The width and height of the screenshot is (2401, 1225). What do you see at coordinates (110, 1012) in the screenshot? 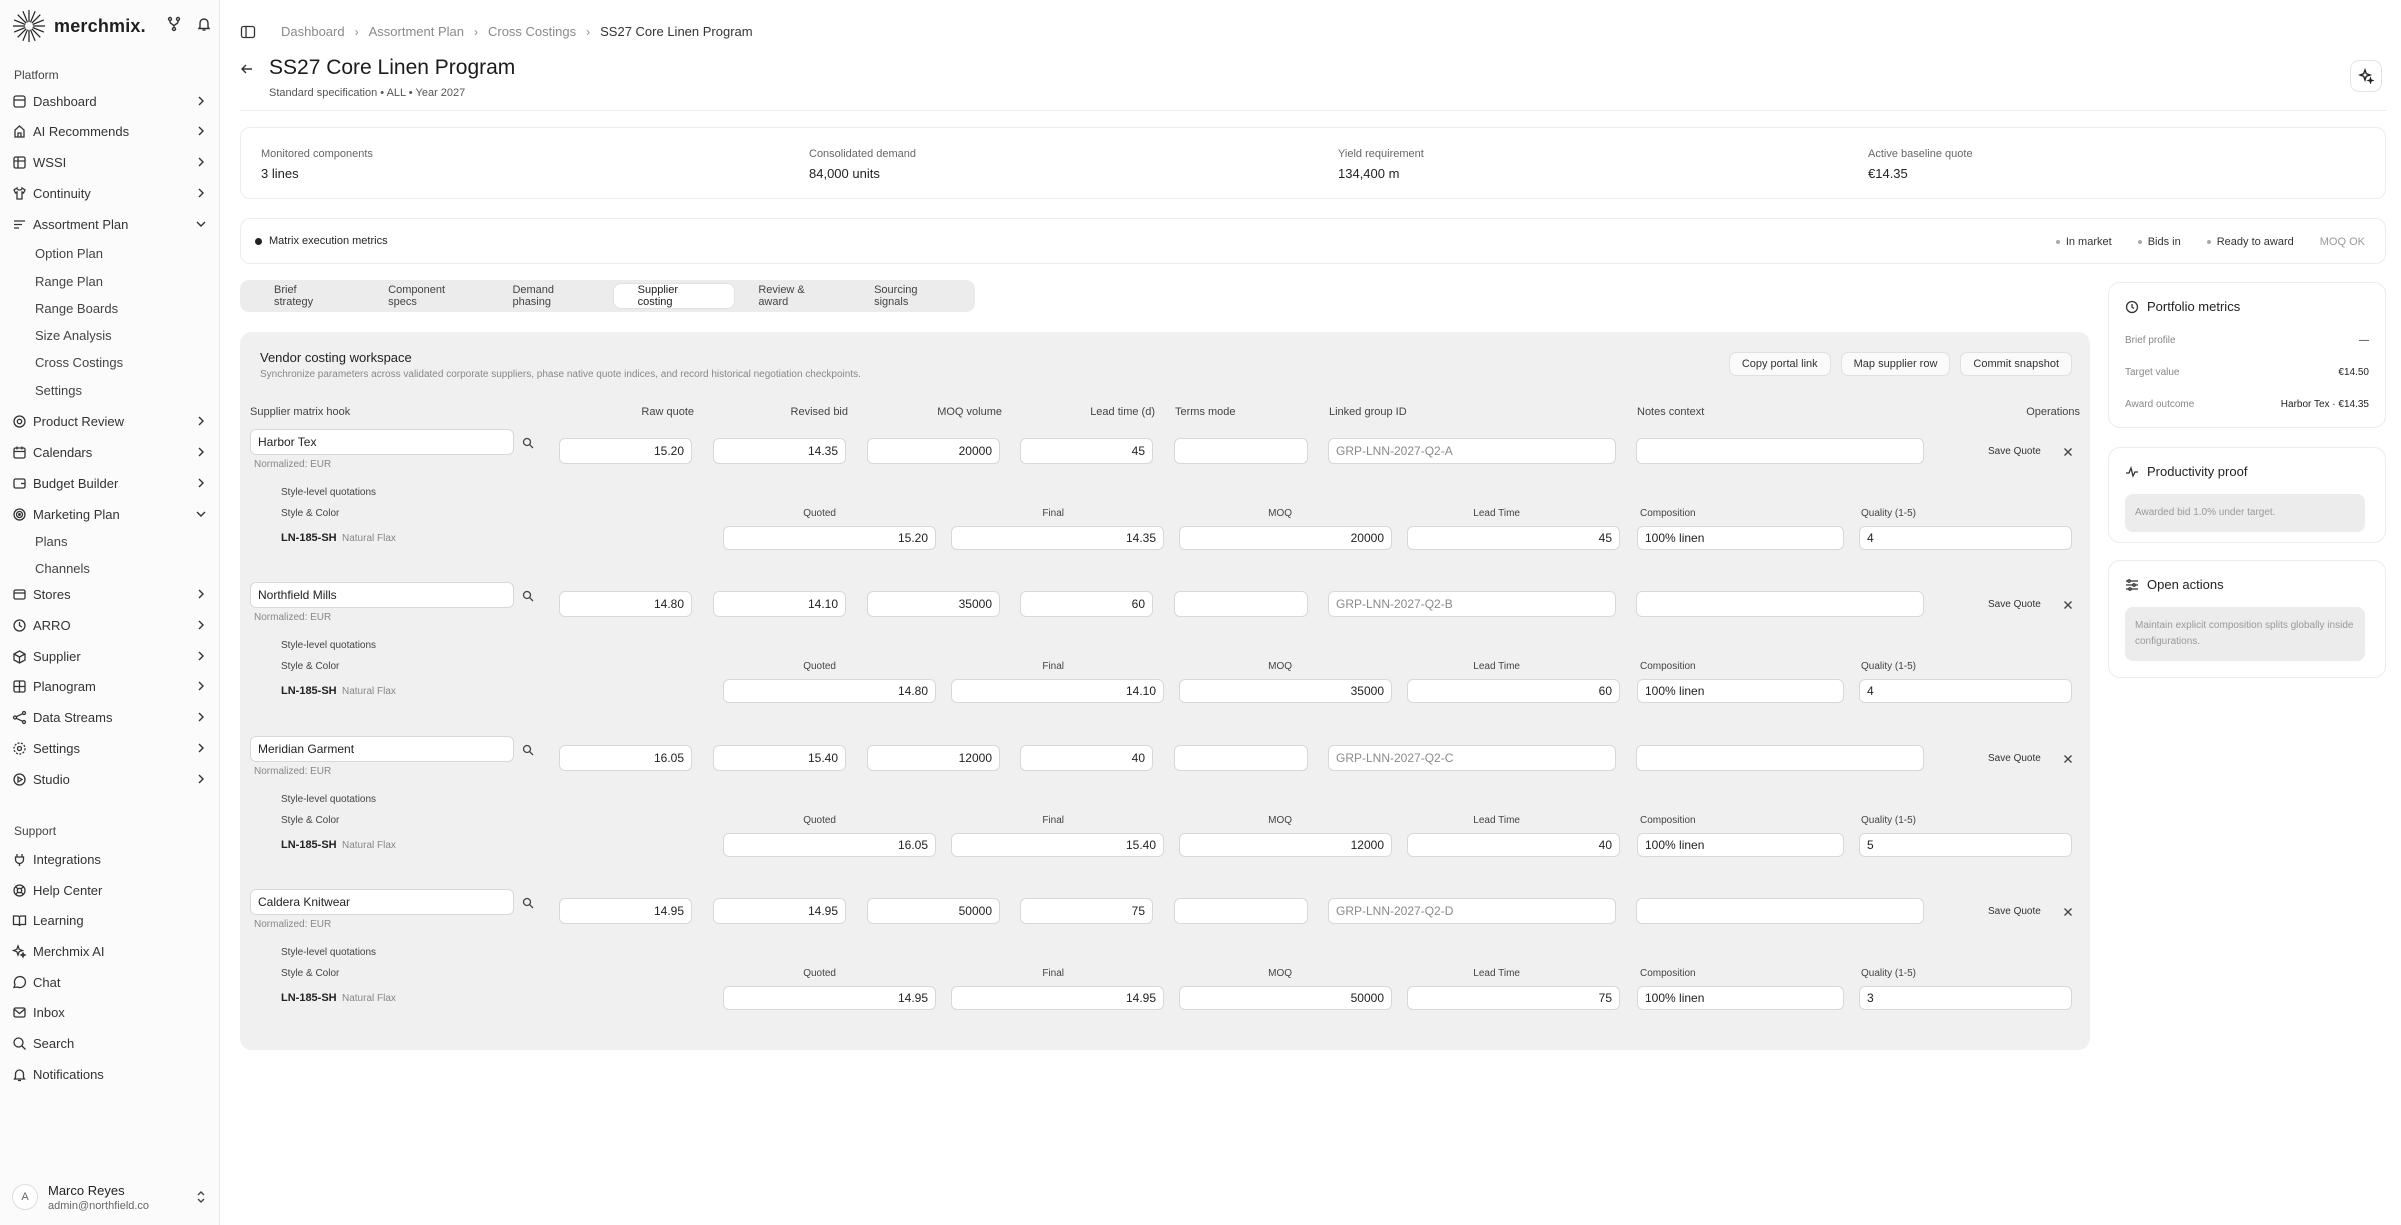
I see `support-item-inbox: Inbox` at bounding box center [110, 1012].